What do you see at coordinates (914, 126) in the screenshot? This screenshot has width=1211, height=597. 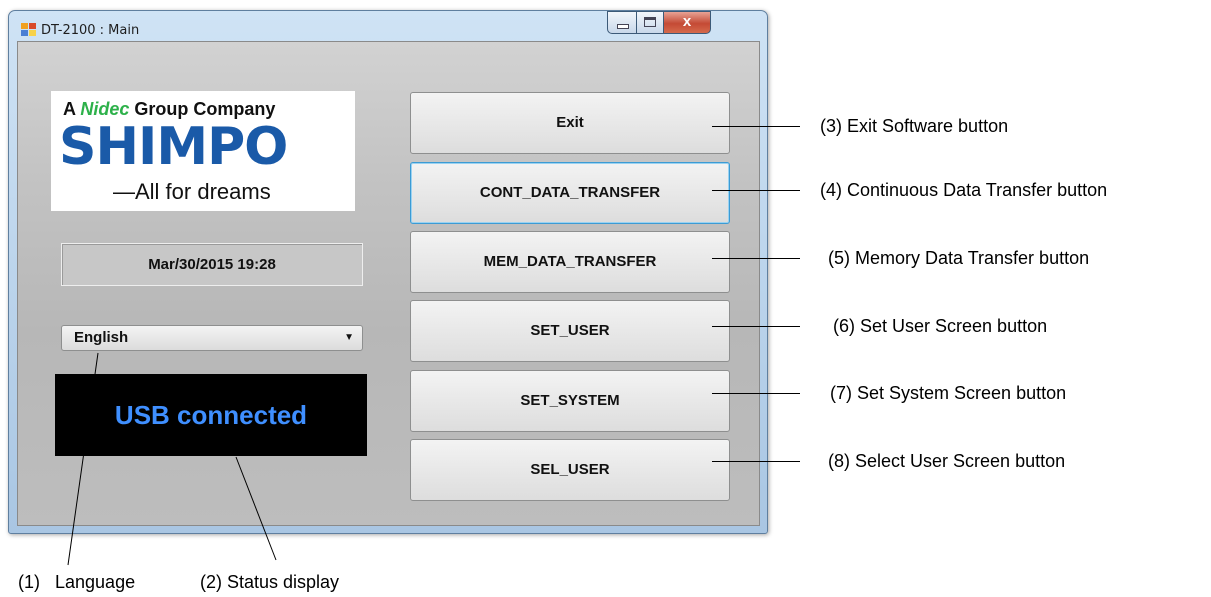 I see `anno-exit: (3) Exit Software button` at bounding box center [914, 126].